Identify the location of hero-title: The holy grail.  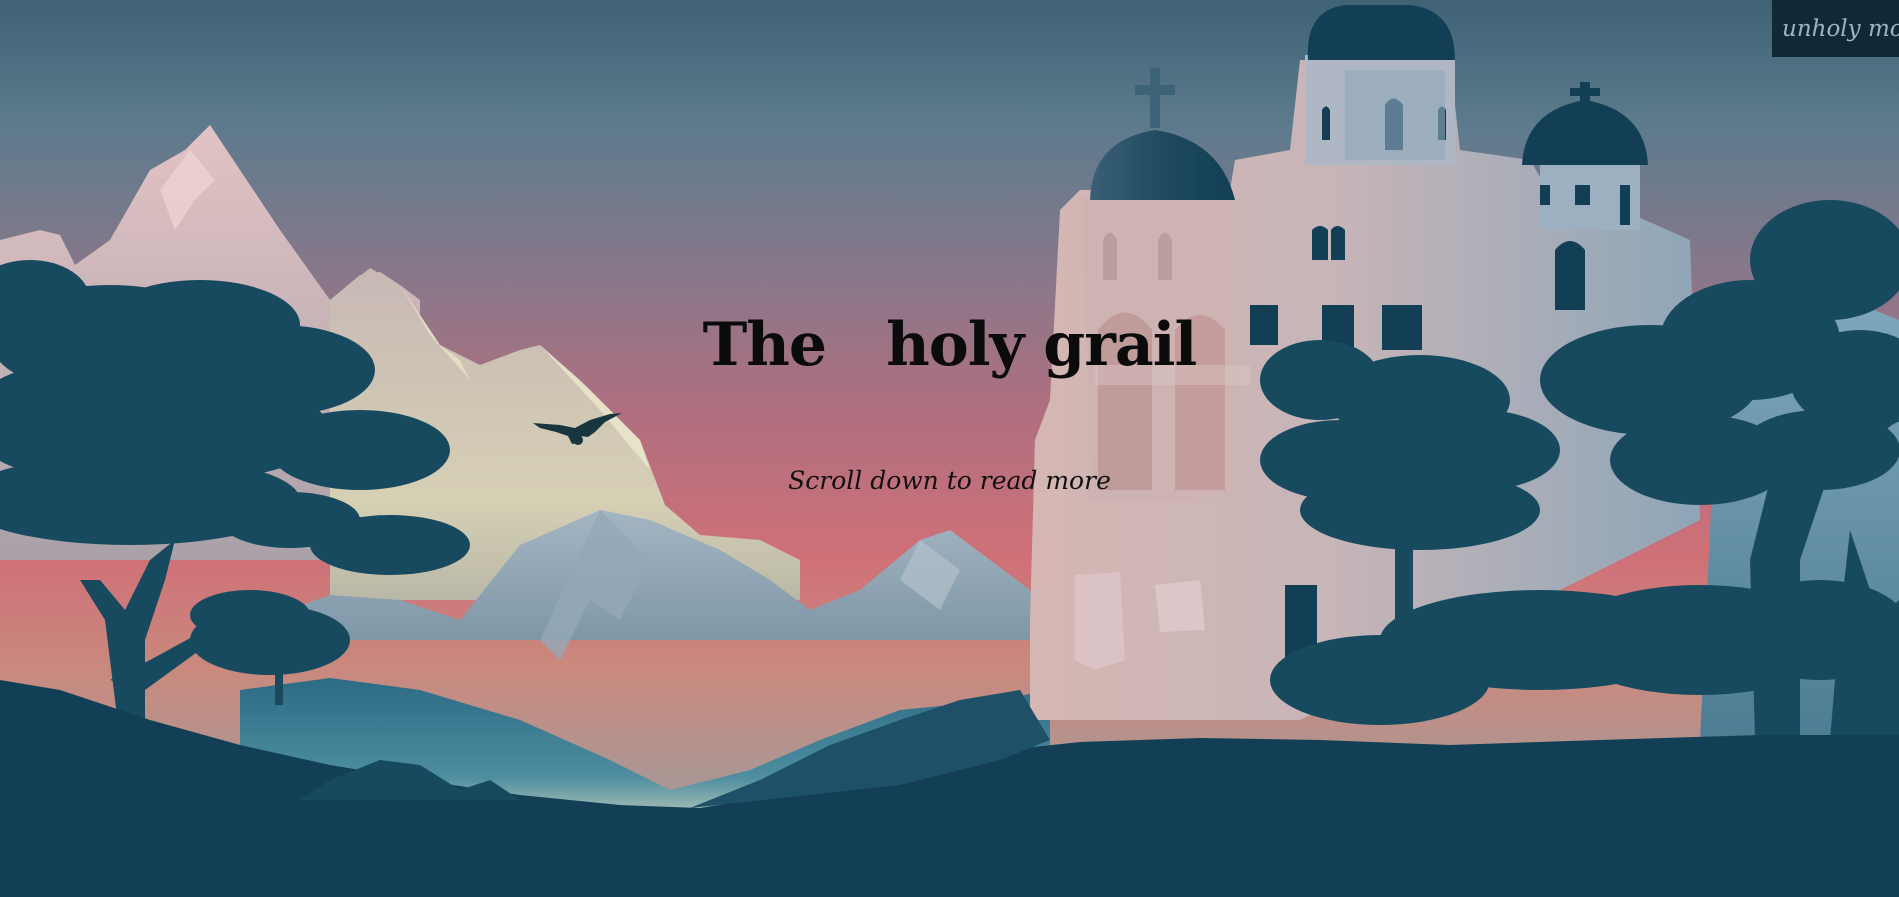
(949, 345).